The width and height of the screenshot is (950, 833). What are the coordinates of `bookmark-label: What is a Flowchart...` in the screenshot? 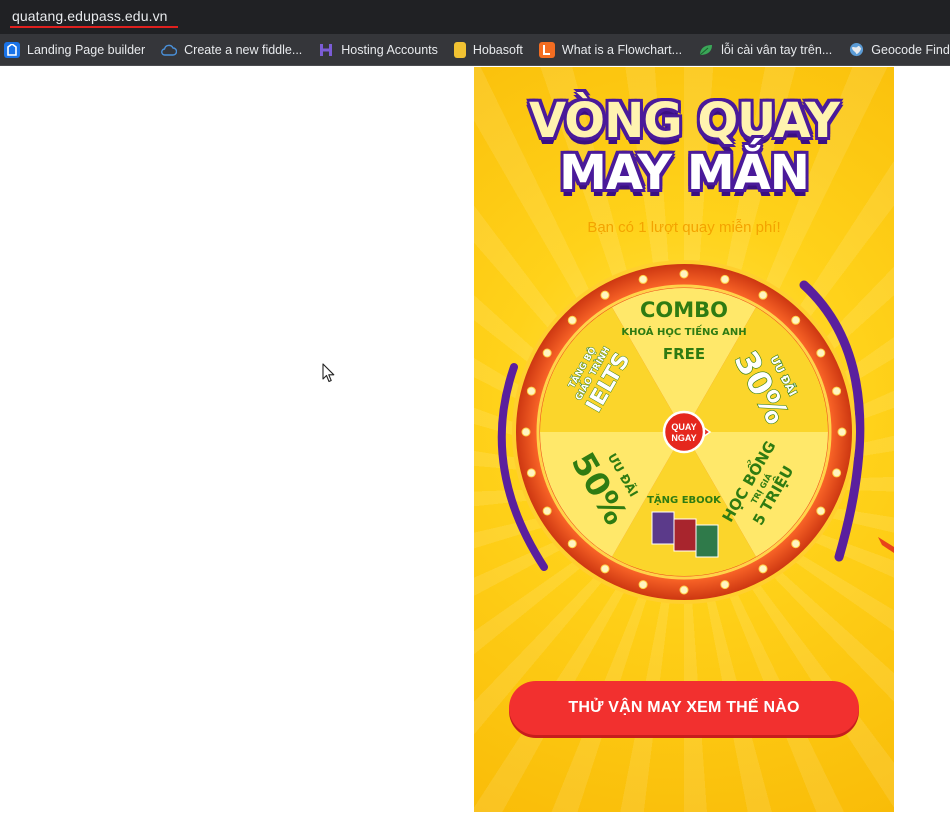 It's located at (622, 49).